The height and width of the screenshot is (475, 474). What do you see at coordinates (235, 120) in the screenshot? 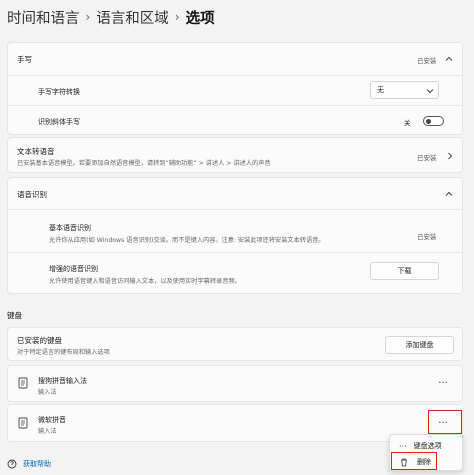
I see `italic-row: 识别斜体手写 关` at bounding box center [235, 120].